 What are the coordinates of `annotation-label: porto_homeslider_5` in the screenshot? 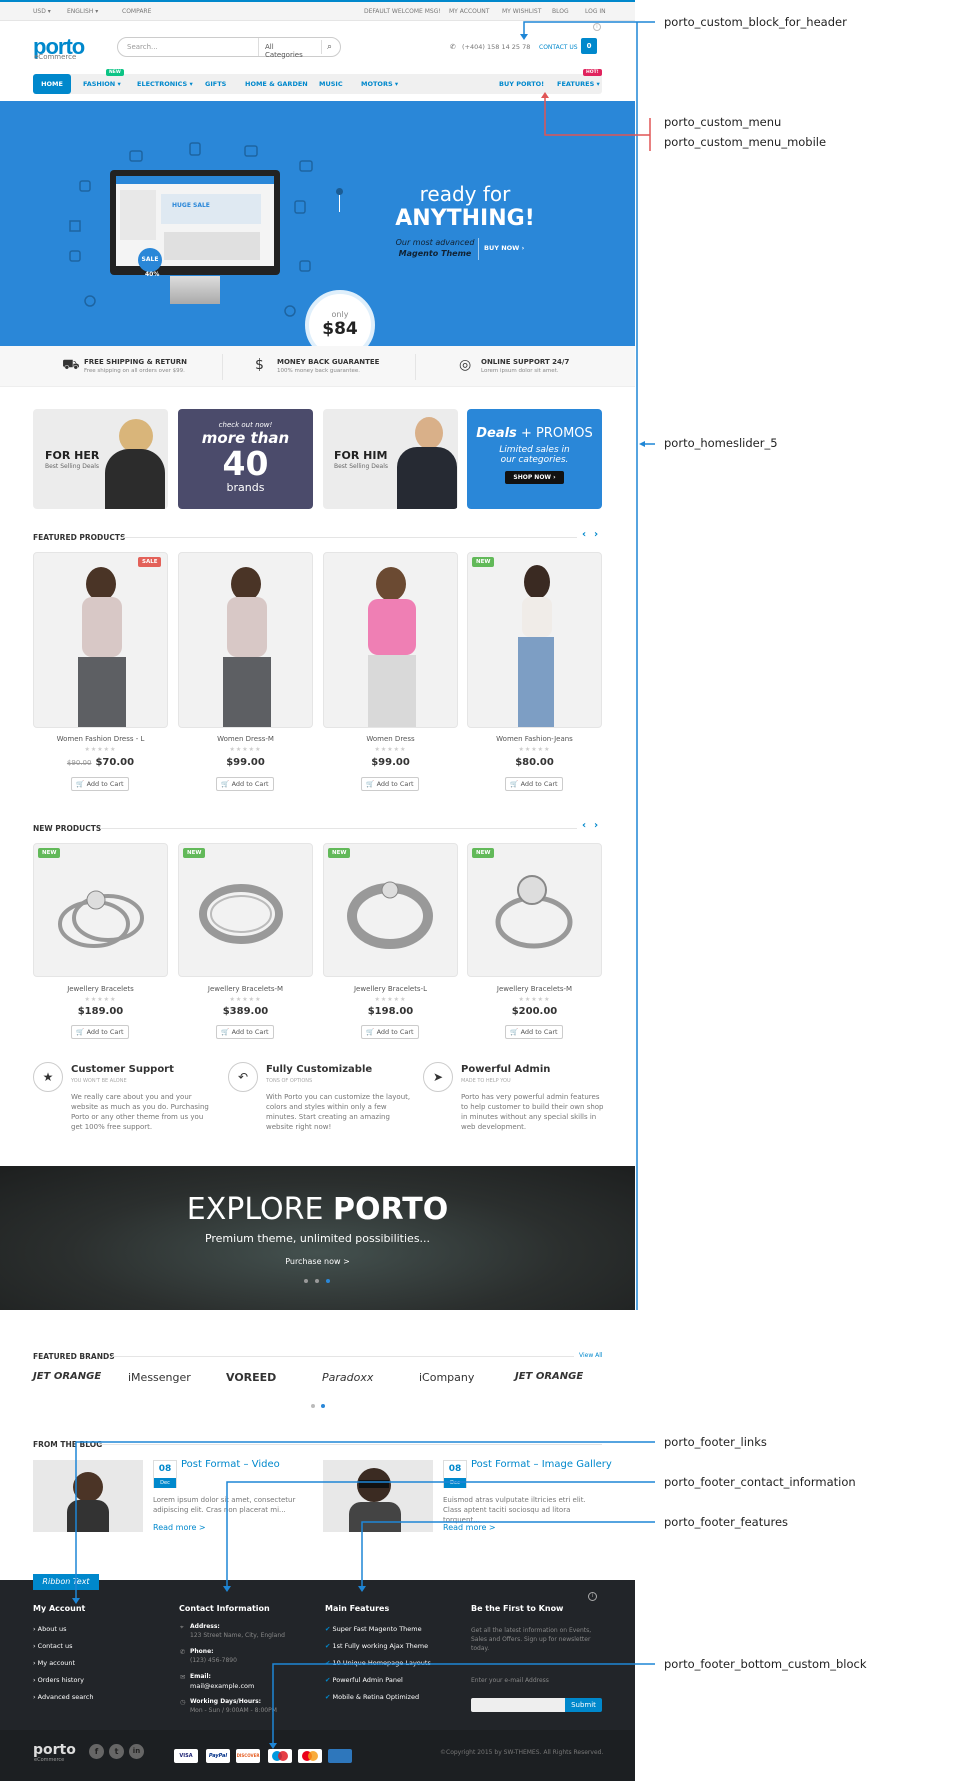 It's located at (721, 443).